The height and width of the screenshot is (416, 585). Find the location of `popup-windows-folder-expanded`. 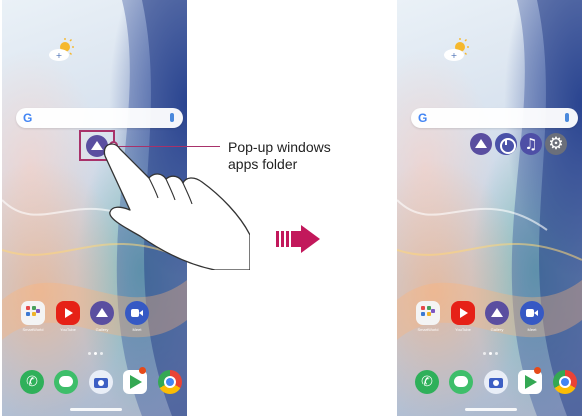

popup-windows-folder-expanded is located at coordinates (518, 144).